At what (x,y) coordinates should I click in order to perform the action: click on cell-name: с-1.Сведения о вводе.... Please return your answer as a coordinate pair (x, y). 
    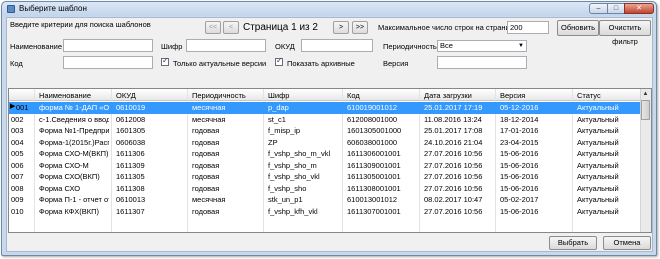
    Looking at the image, I should click on (74, 119).